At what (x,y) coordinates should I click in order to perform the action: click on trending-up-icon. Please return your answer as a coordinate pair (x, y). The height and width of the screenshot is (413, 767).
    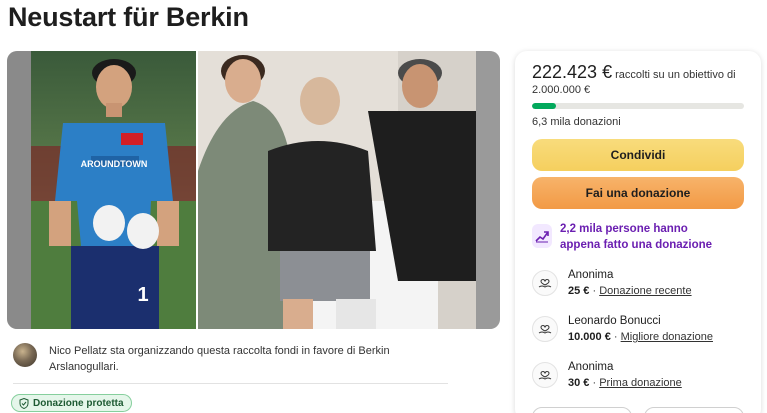
    Looking at the image, I should click on (542, 236).